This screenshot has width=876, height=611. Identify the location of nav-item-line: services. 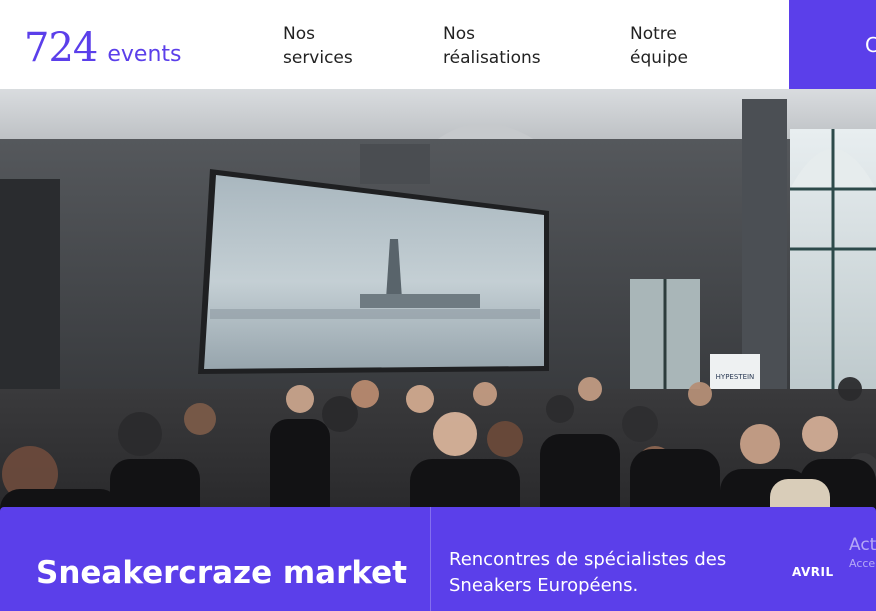
(318, 58).